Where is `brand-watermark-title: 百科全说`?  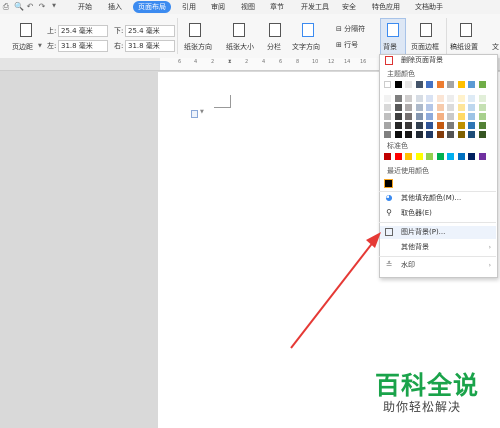
brand-watermark-title: 百科全说 is located at coordinates (427, 385).